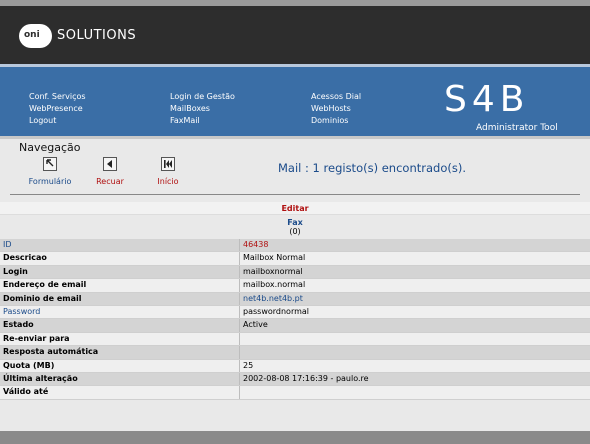  I want to click on row-value: mailboxnormal, so click(273, 271).